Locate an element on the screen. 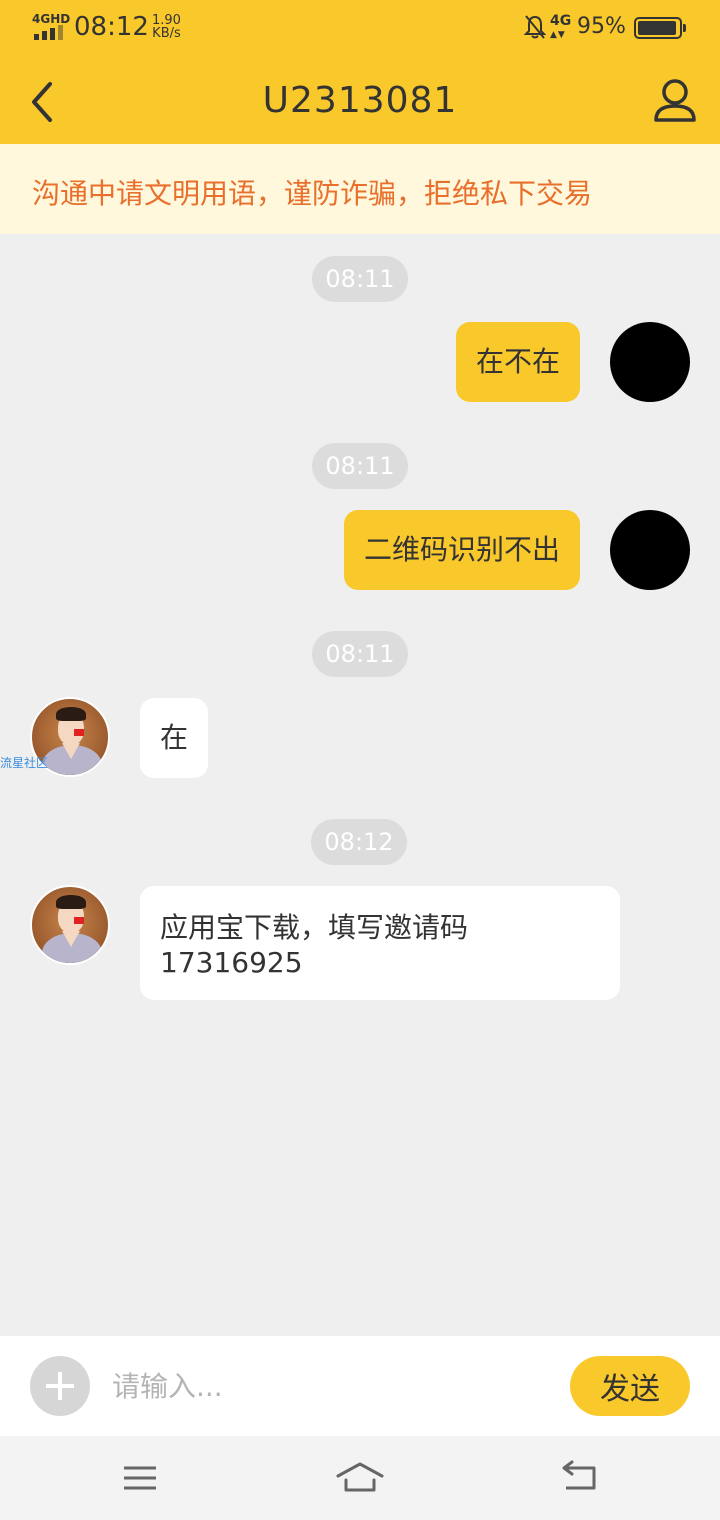 This screenshot has height=1520, width=720. network-speed: 1.90 KB/s is located at coordinates (166, 27).